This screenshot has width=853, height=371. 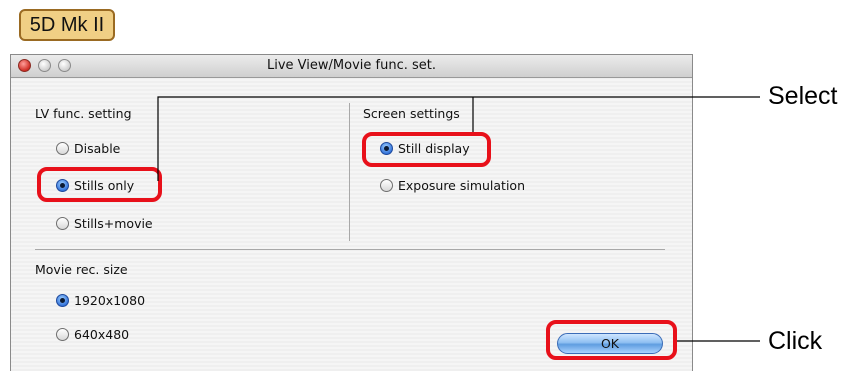 What do you see at coordinates (795, 341) in the screenshot?
I see `callout-click: Click` at bounding box center [795, 341].